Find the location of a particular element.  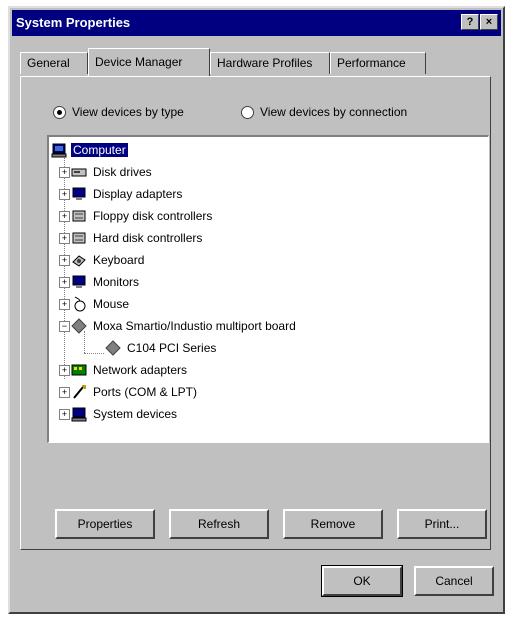

view-by-type-option: View devices by type is located at coordinates (118, 112).